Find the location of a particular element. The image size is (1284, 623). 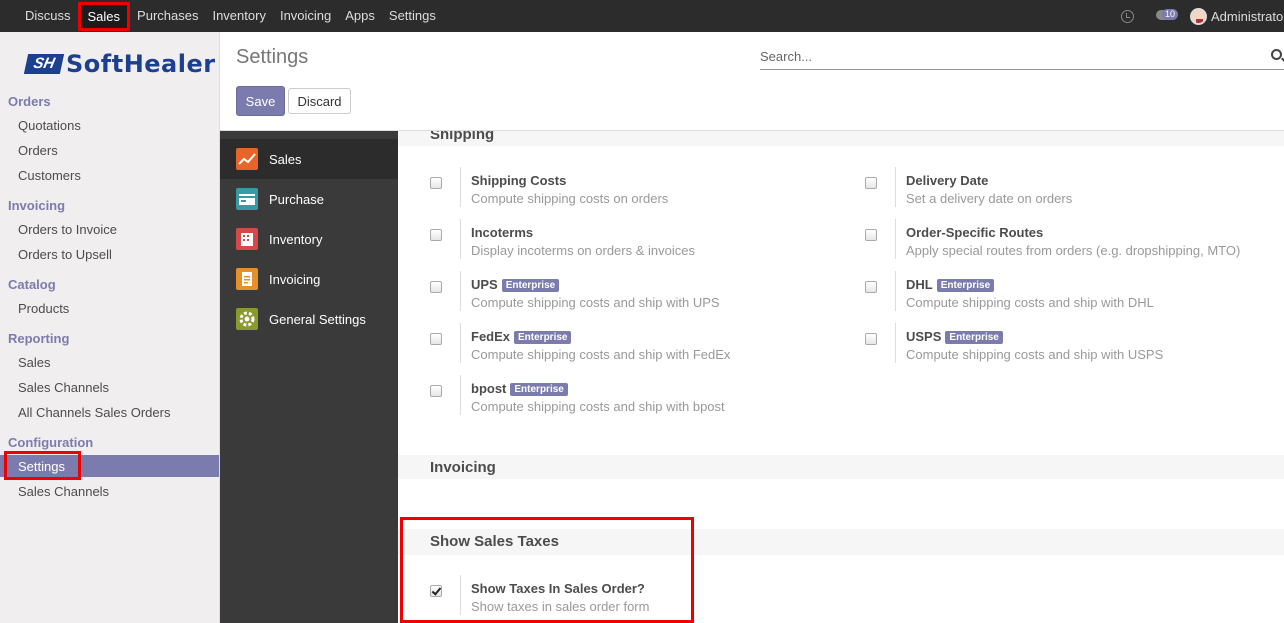

app-tab-invoicing: Invoicing is located at coordinates (309, 279).